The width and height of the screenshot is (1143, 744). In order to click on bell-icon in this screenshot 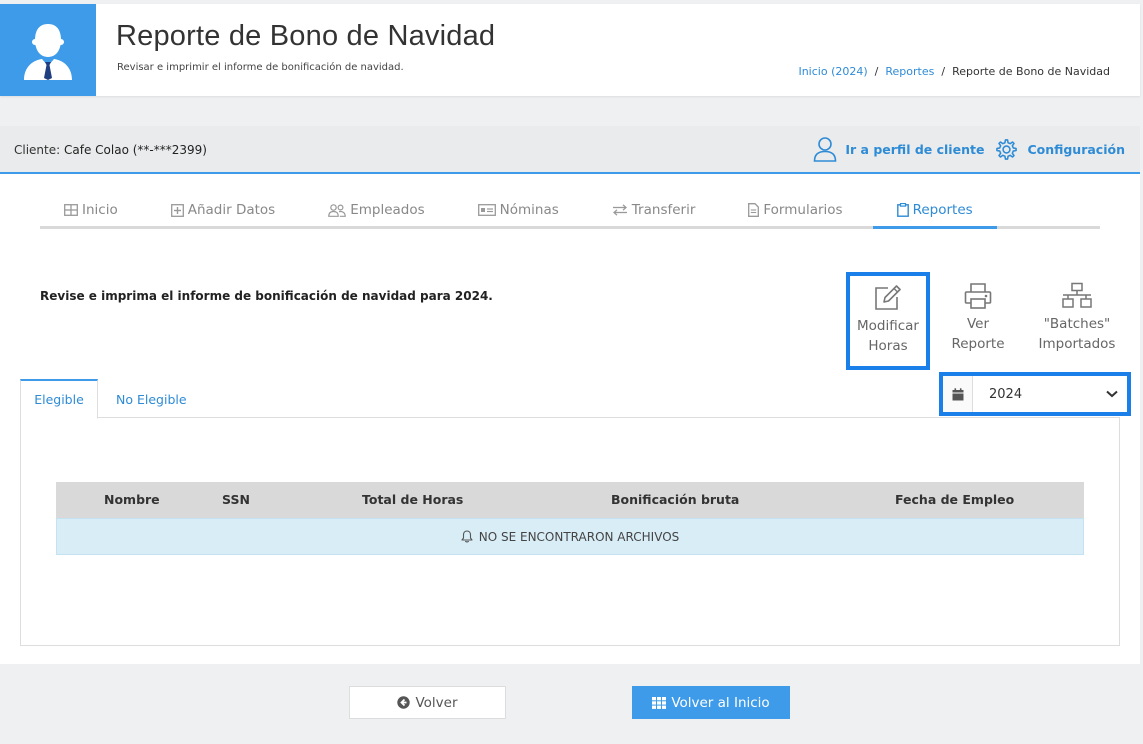, I will do `click(467, 536)`.